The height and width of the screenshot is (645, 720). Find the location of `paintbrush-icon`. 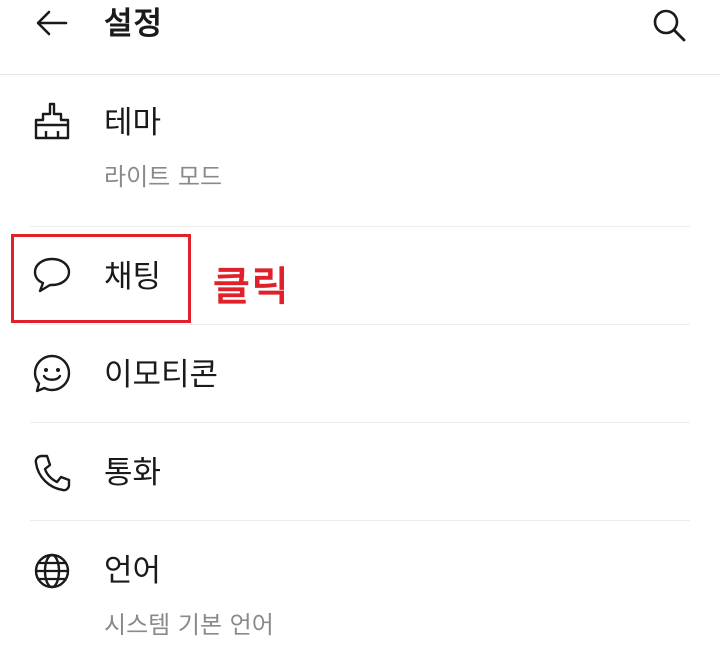

paintbrush-icon is located at coordinates (52, 121).